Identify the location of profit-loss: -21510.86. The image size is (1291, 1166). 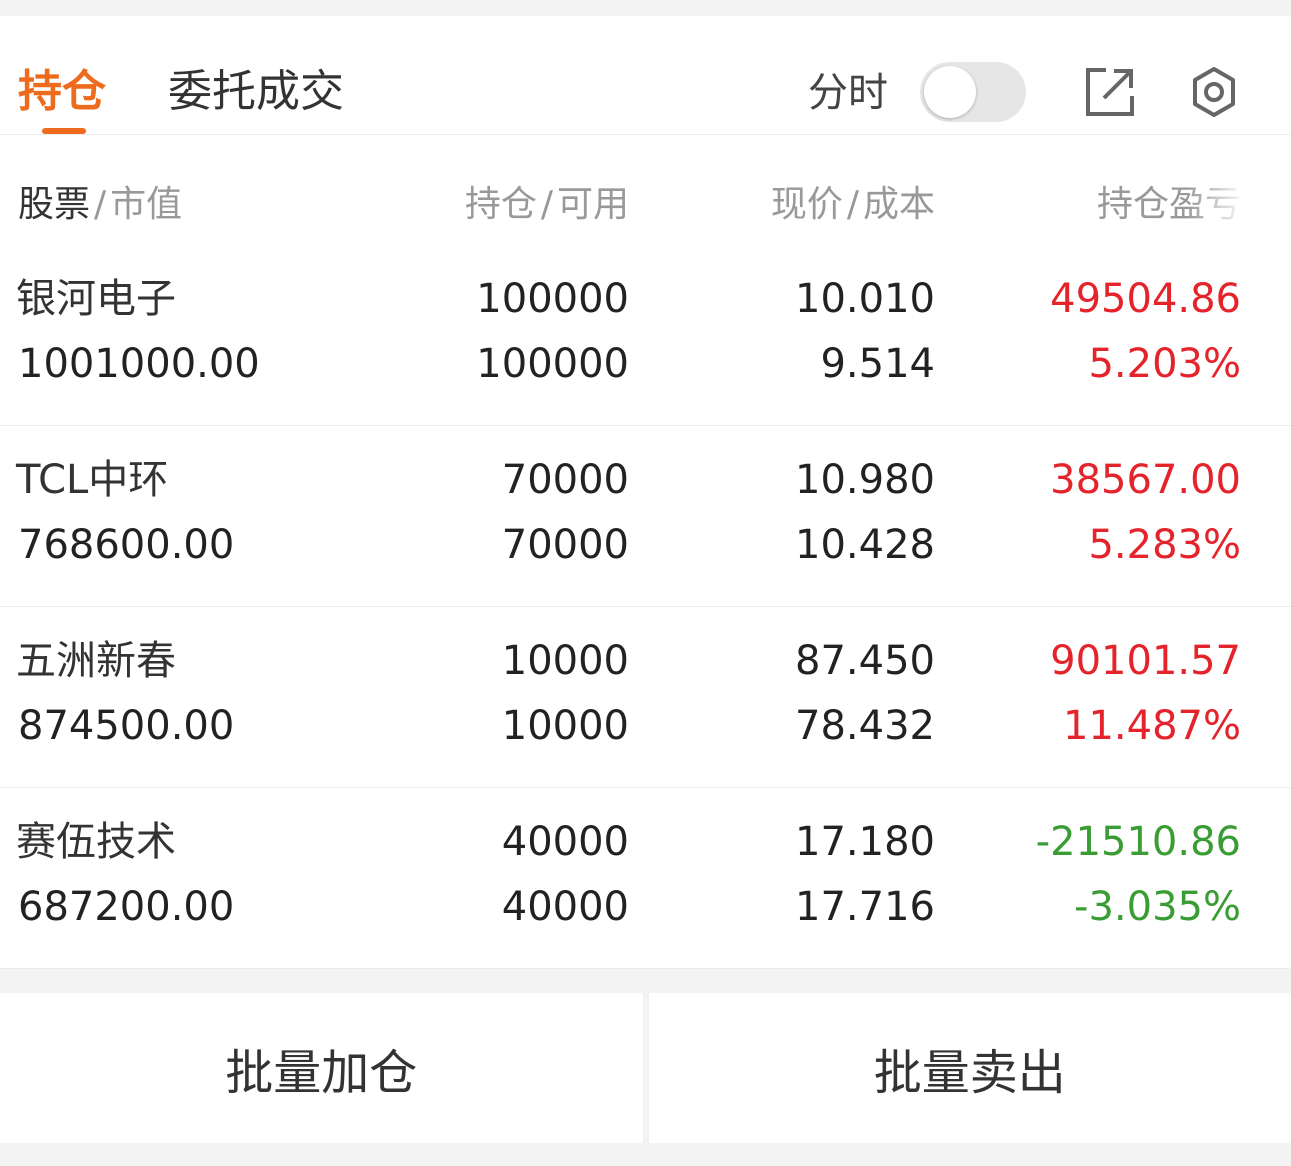
(1138, 842).